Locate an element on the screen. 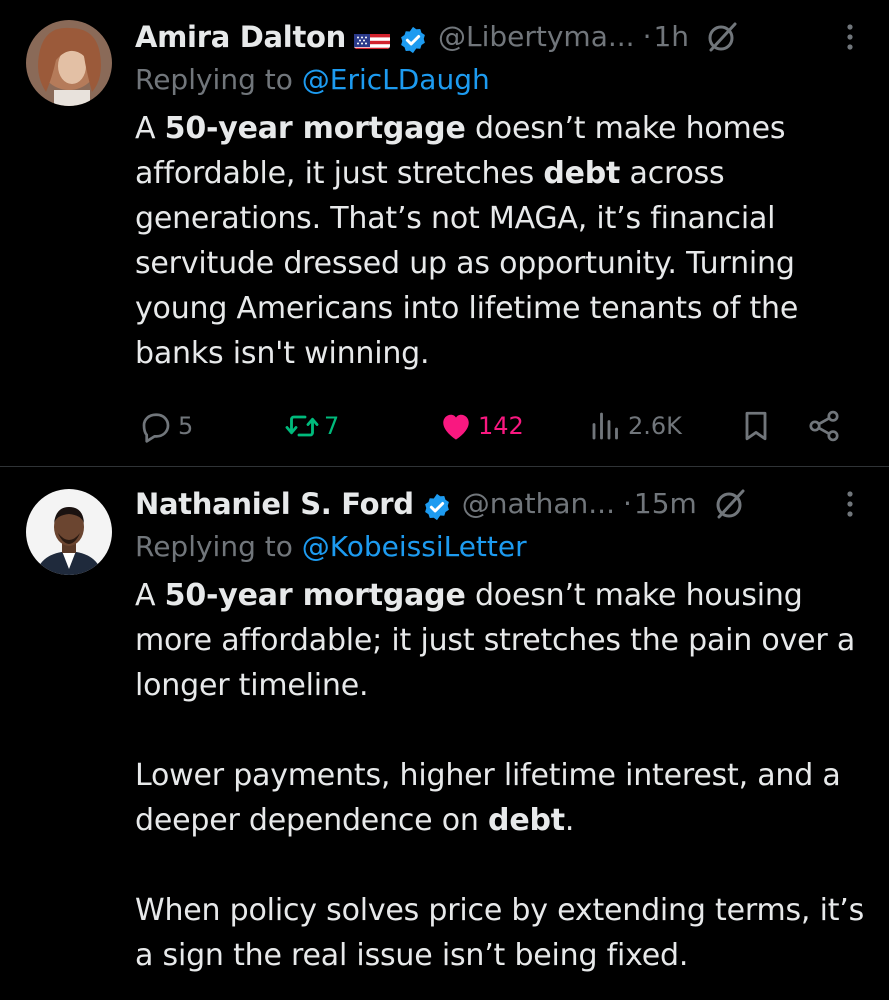 The image size is (889, 1000). display-name: Nathaniel S. Ford is located at coordinates (274, 504).